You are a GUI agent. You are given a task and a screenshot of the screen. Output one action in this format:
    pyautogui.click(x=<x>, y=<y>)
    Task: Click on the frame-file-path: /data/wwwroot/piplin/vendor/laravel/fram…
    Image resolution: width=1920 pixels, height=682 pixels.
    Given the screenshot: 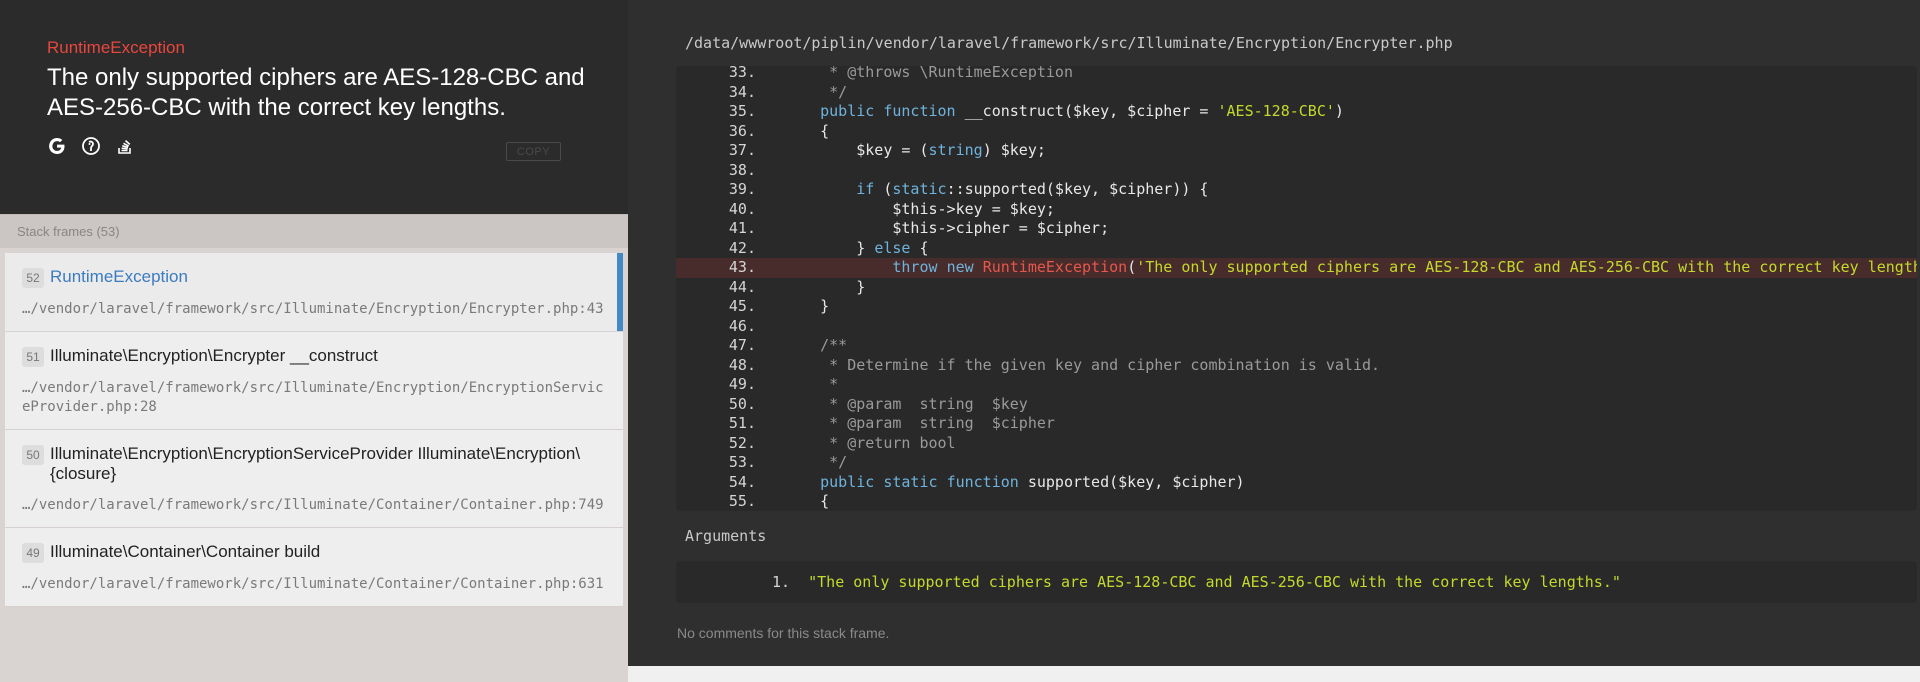 What is the action you would take?
    pyautogui.click(x=1069, y=43)
    